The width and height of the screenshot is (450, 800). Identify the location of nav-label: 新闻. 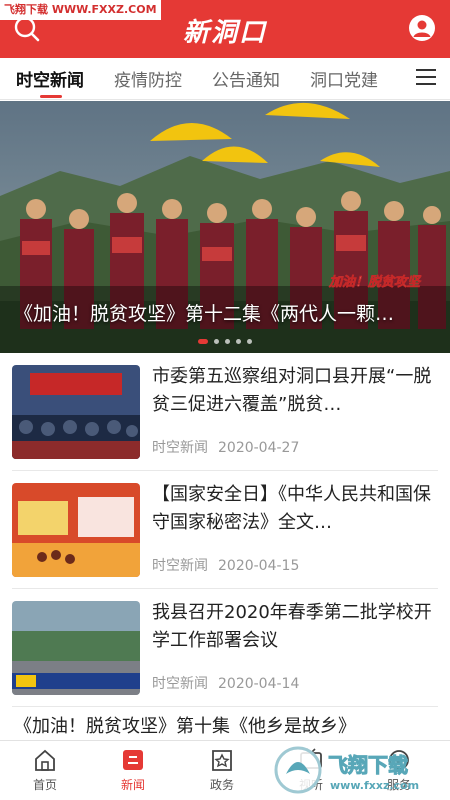
(132, 785).